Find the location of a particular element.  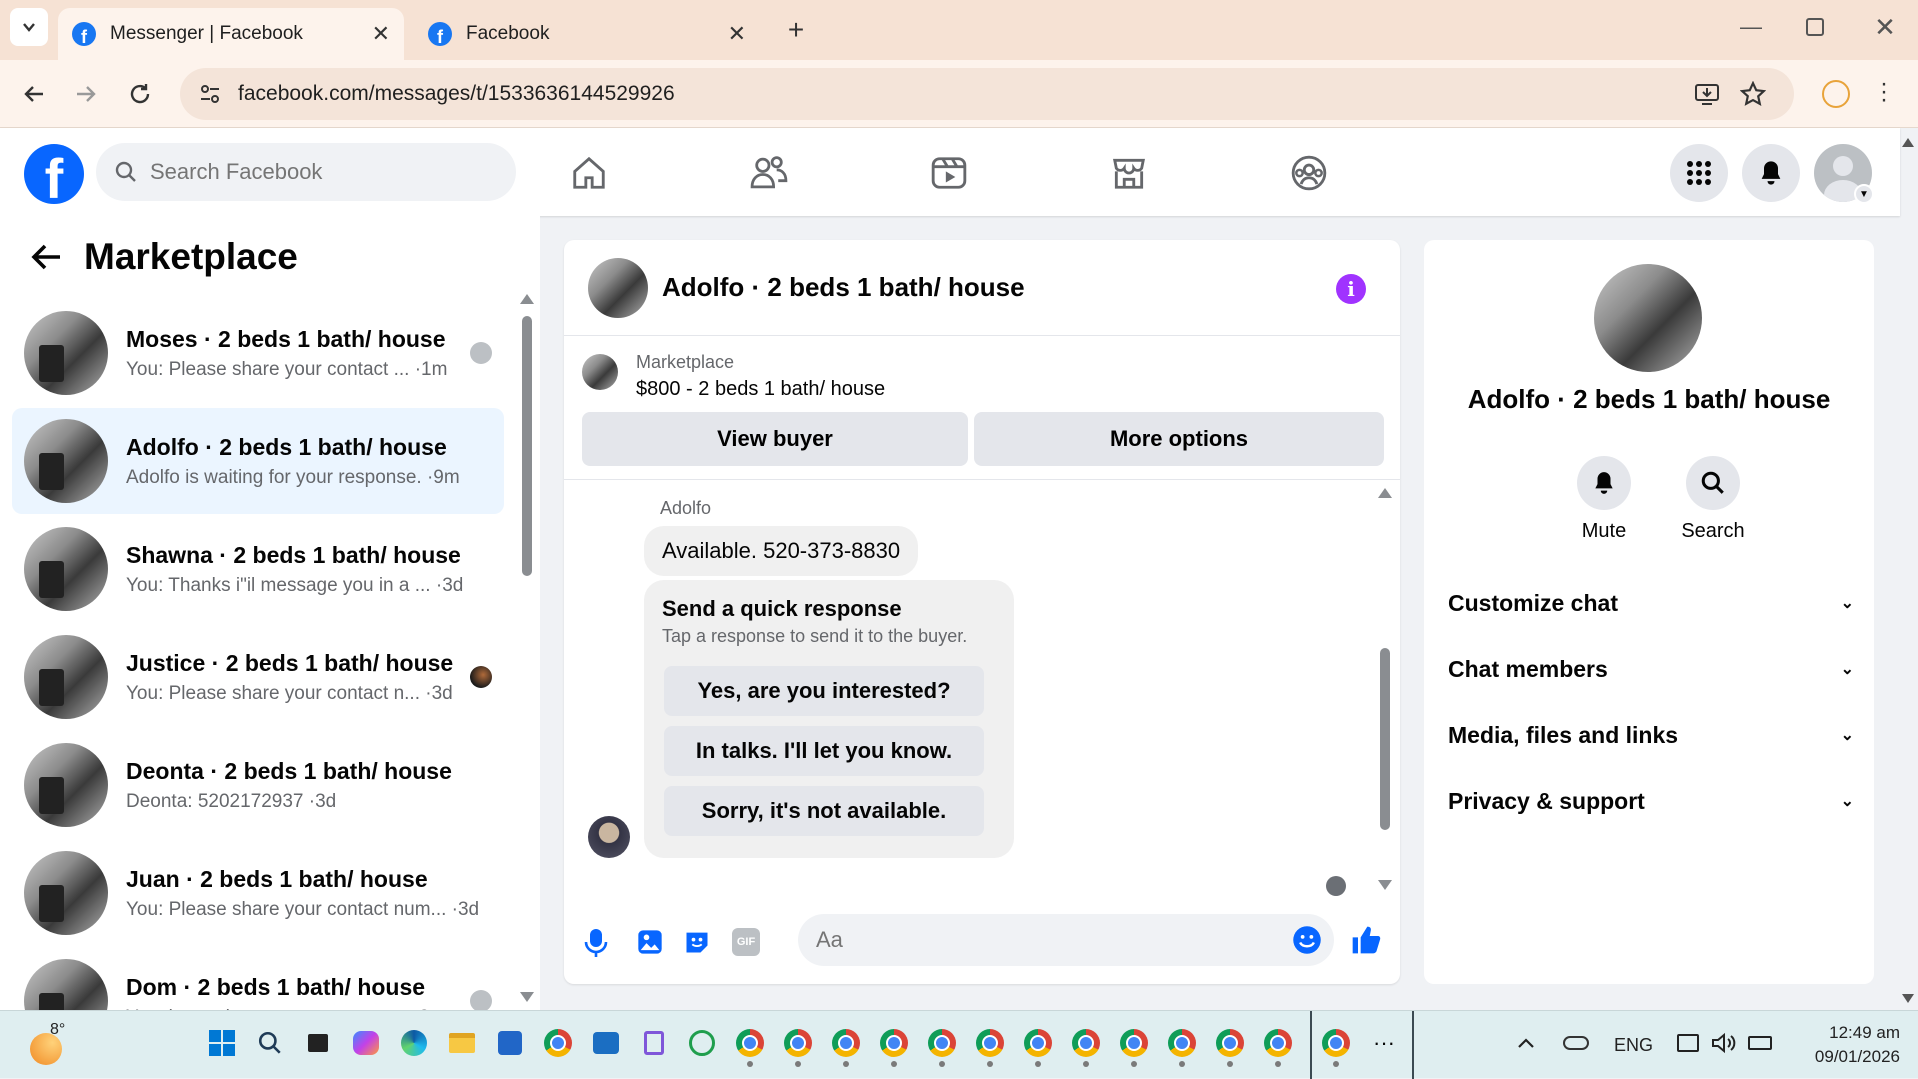

contact-avatar is located at coordinates (1648, 318).